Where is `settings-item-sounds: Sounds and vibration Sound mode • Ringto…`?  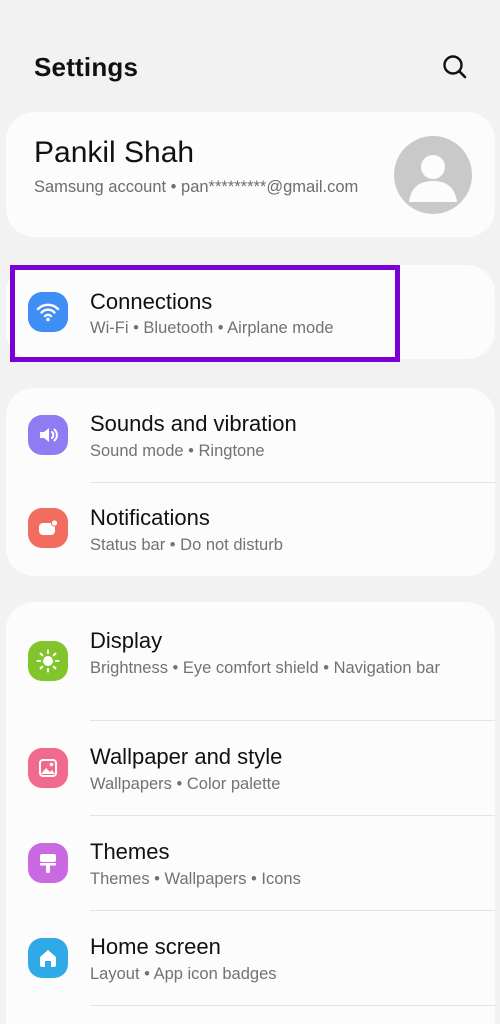 settings-item-sounds: Sounds and vibration Sound mode • Ringto… is located at coordinates (250, 435).